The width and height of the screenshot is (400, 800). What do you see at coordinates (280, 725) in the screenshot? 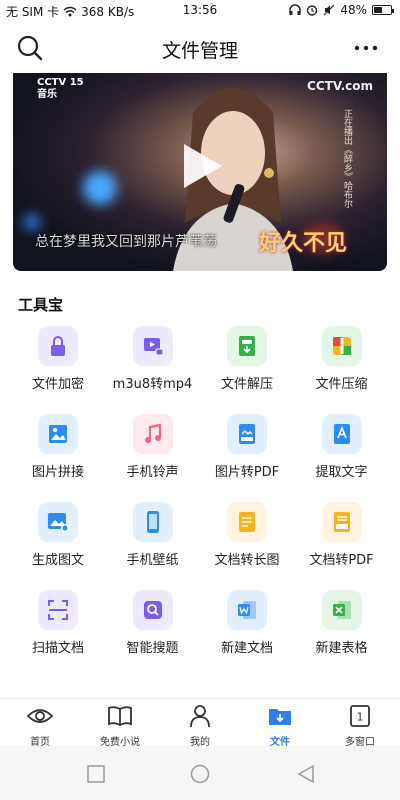
I see `tab-item: 文件` at bounding box center [280, 725].